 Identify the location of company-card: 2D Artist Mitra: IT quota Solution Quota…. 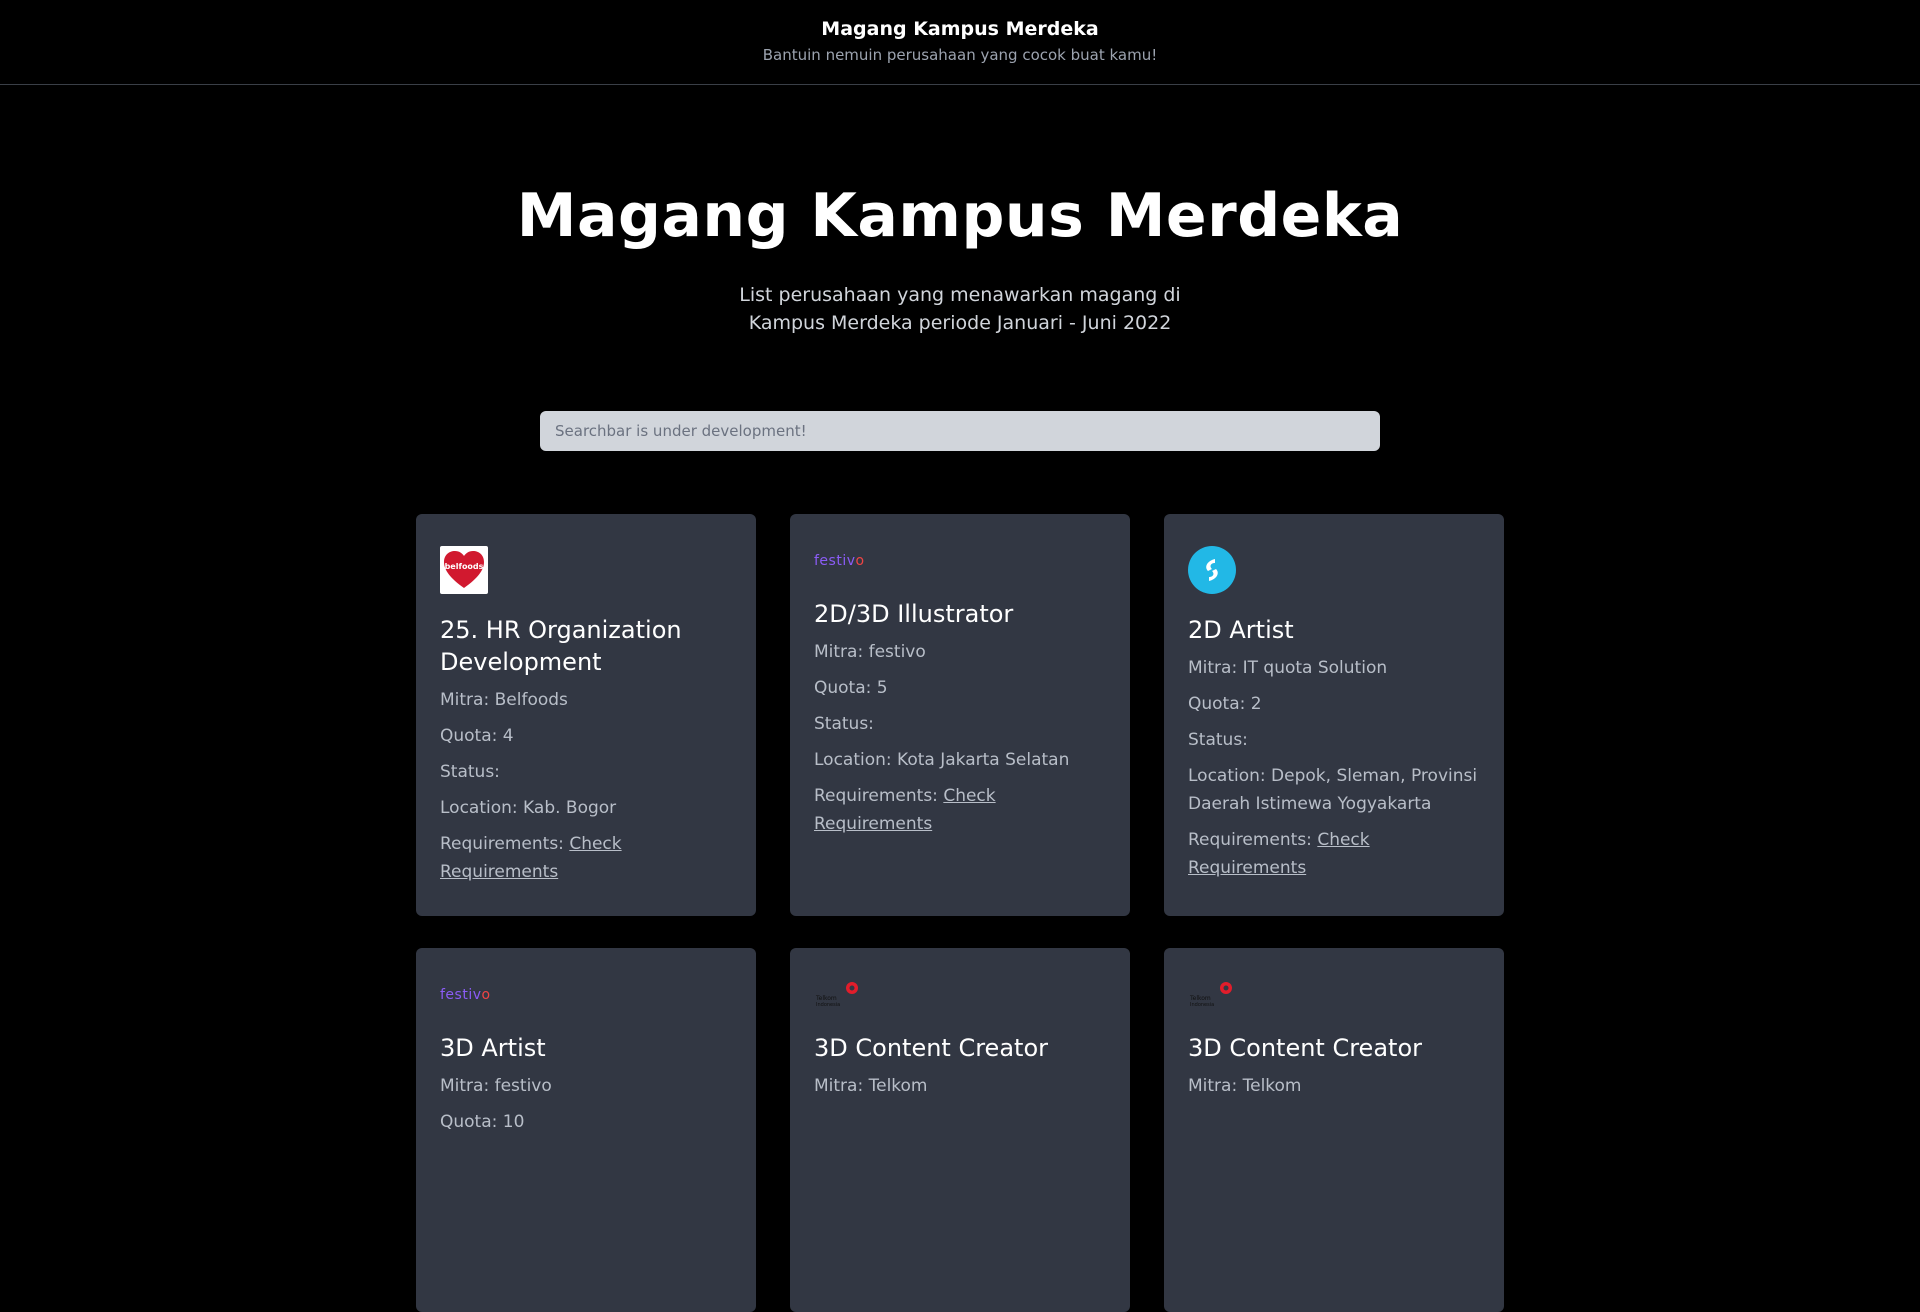
(1334, 715).